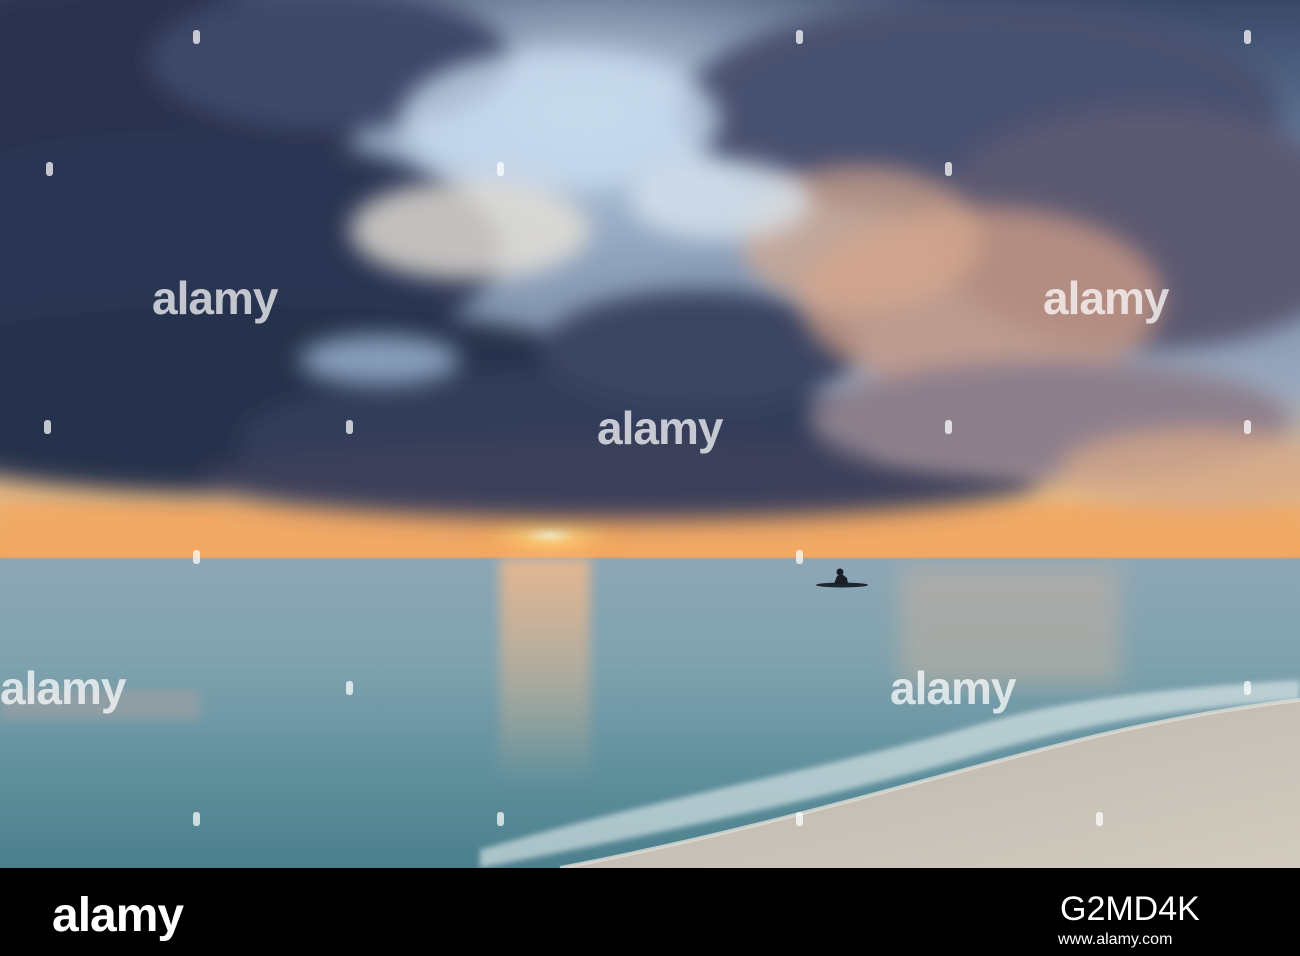 Image resolution: width=1300 pixels, height=956 pixels. What do you see at coordinates (118, 915) in the screenshot?
I see `footer-logo: alamy` at bounding box center [118, 915].